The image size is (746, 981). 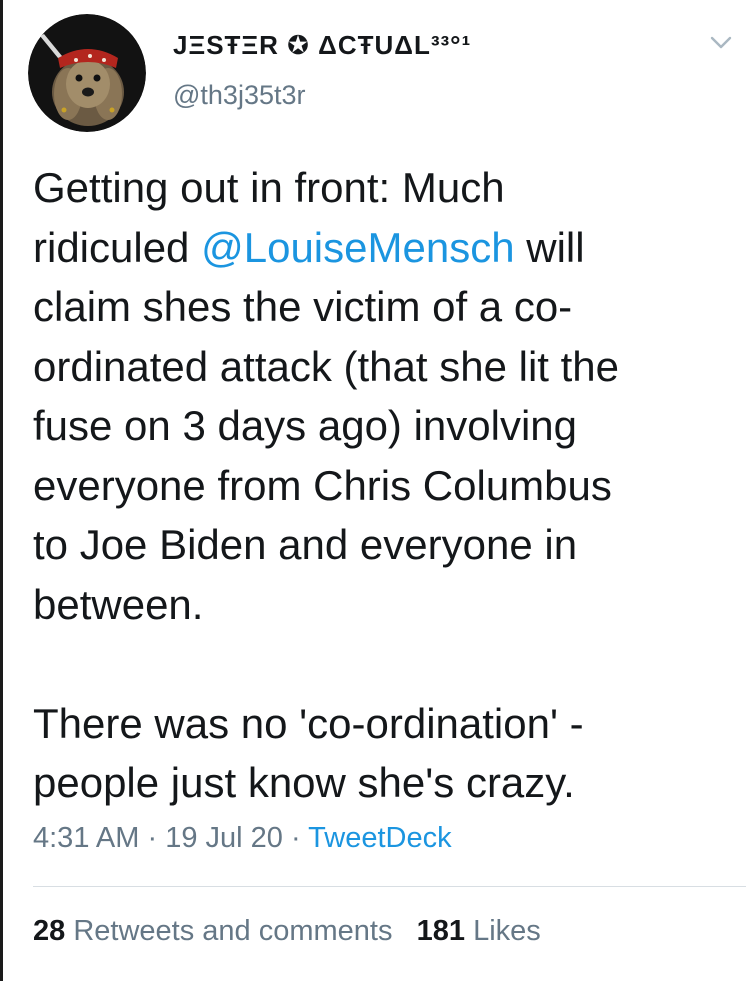 I want to click on retweets-count: 28, so click(x=49, y=931).